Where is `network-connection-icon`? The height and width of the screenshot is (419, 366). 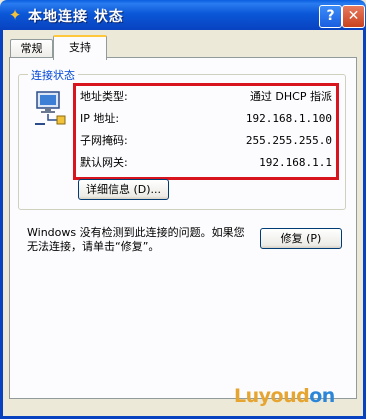
network-connection-icon is located at coordinates (50, 108).